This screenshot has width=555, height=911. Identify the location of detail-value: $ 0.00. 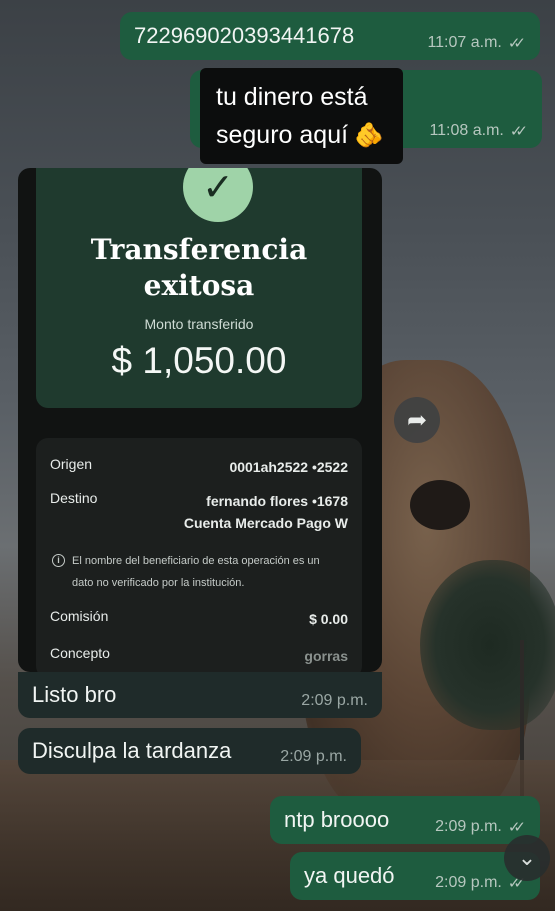
(328, 619).